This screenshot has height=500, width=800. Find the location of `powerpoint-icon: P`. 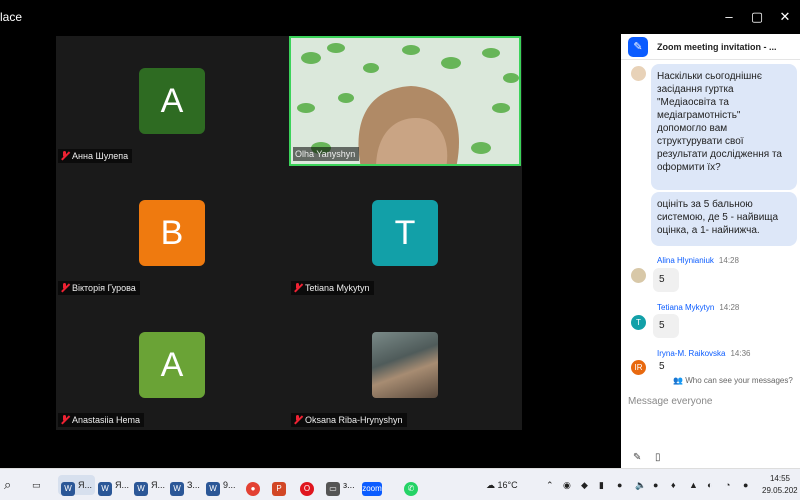

powerpoint-icon: P is located at coordinates (280, 485).